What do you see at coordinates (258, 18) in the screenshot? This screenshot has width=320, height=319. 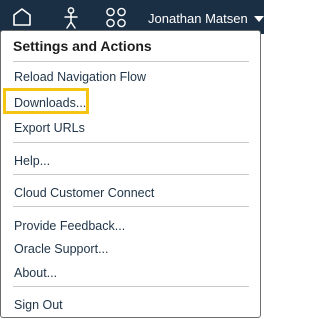 I see `caret-down-icon` at bounding box center [258, 18].